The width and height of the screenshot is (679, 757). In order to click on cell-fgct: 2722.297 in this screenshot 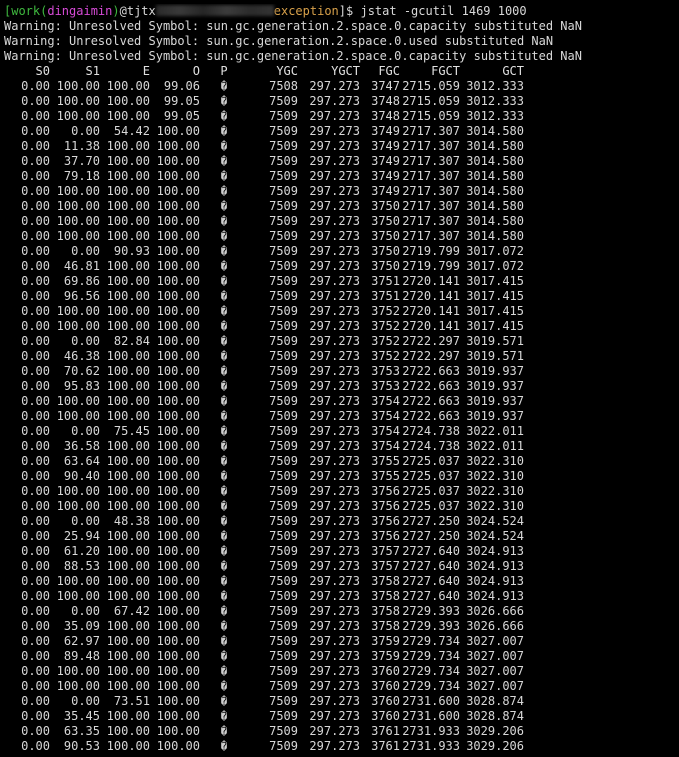, I will do `click(431, 356)`.